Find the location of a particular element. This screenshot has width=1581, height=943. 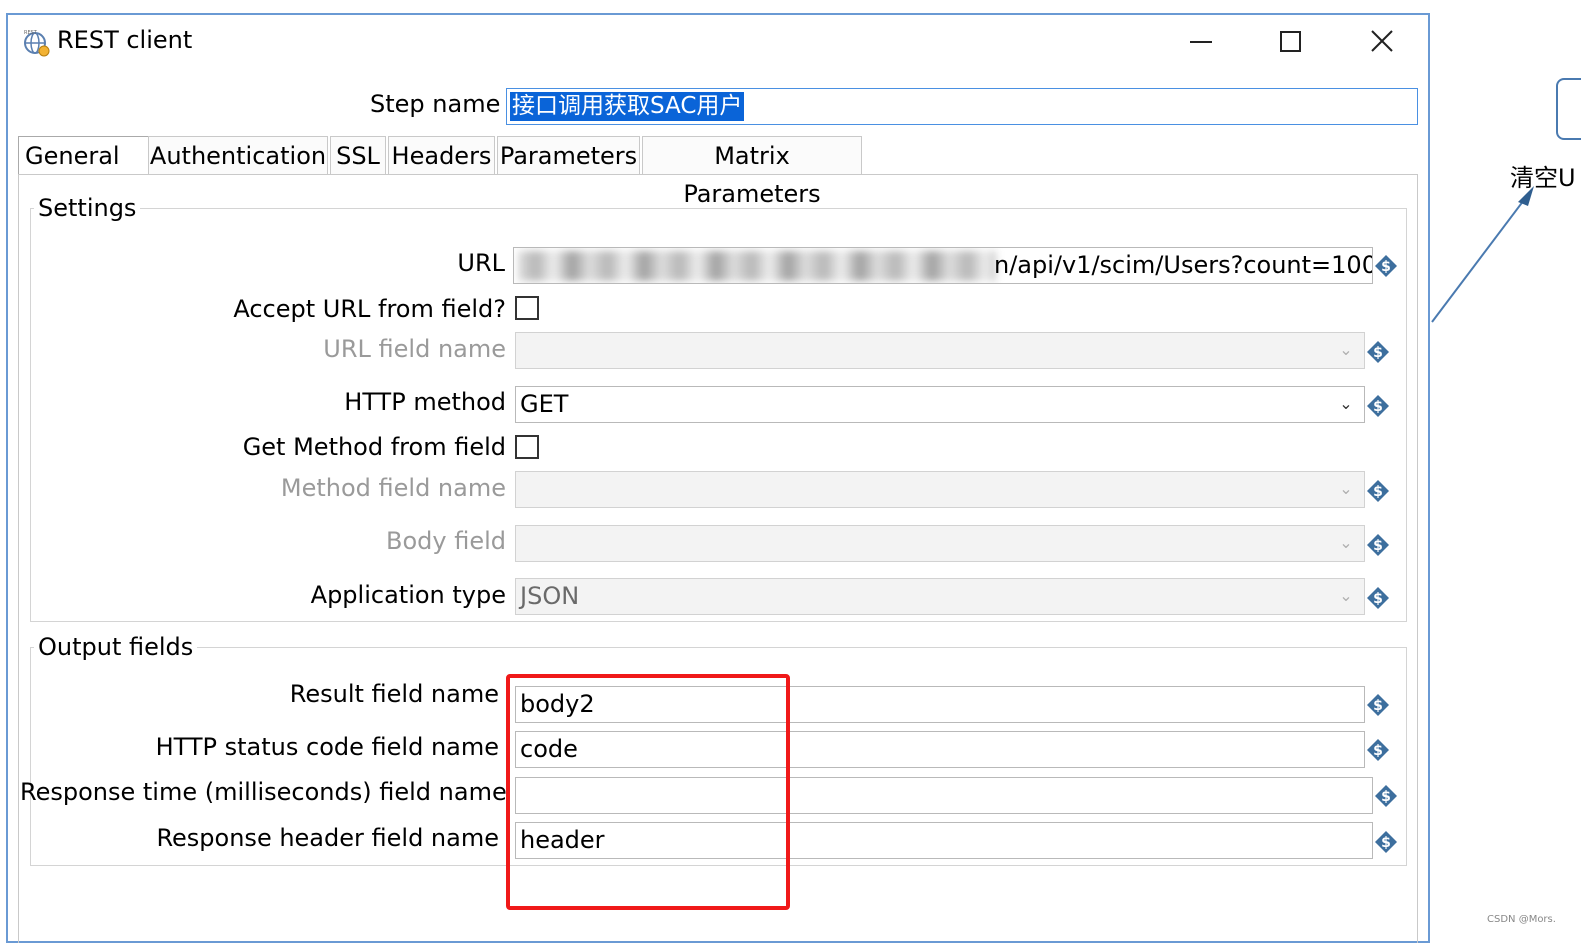

body-field-label: Body field is located at coordinates (446, 541).